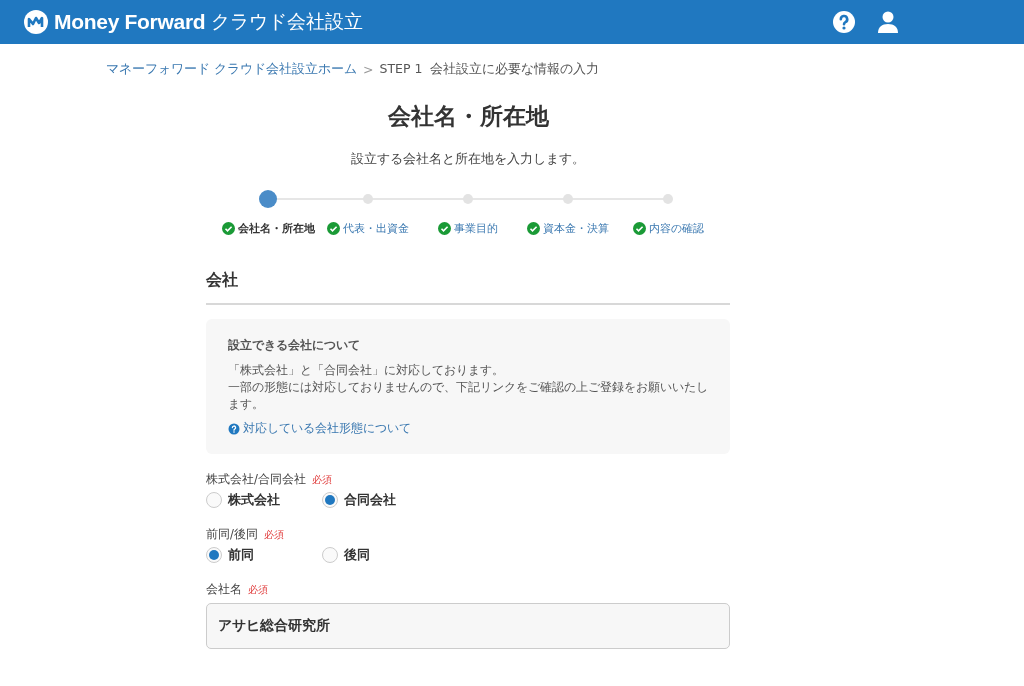  I want to click on radio-option: 合同会社, so click(380, 500).